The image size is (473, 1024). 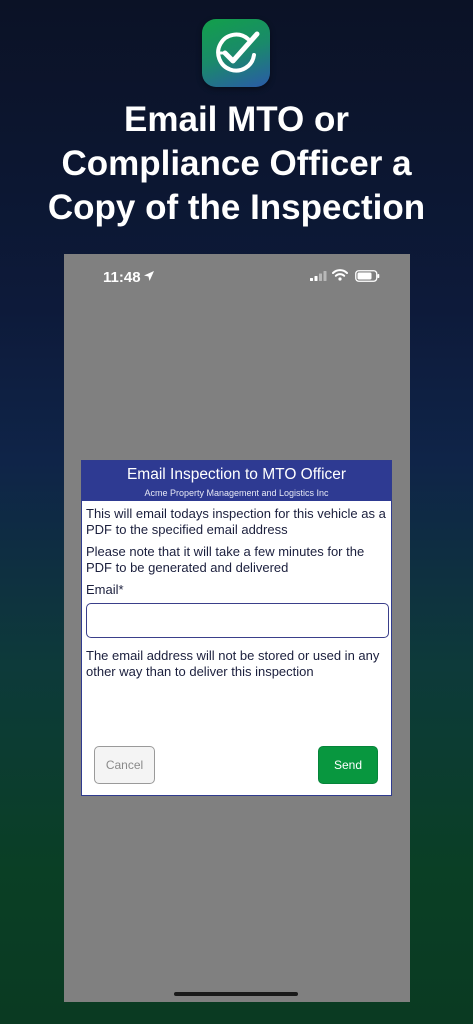 What do you see at coordinates (105, 589) in the screenshot?
I see `email-label: Email*` at bounding box center [105, 589].